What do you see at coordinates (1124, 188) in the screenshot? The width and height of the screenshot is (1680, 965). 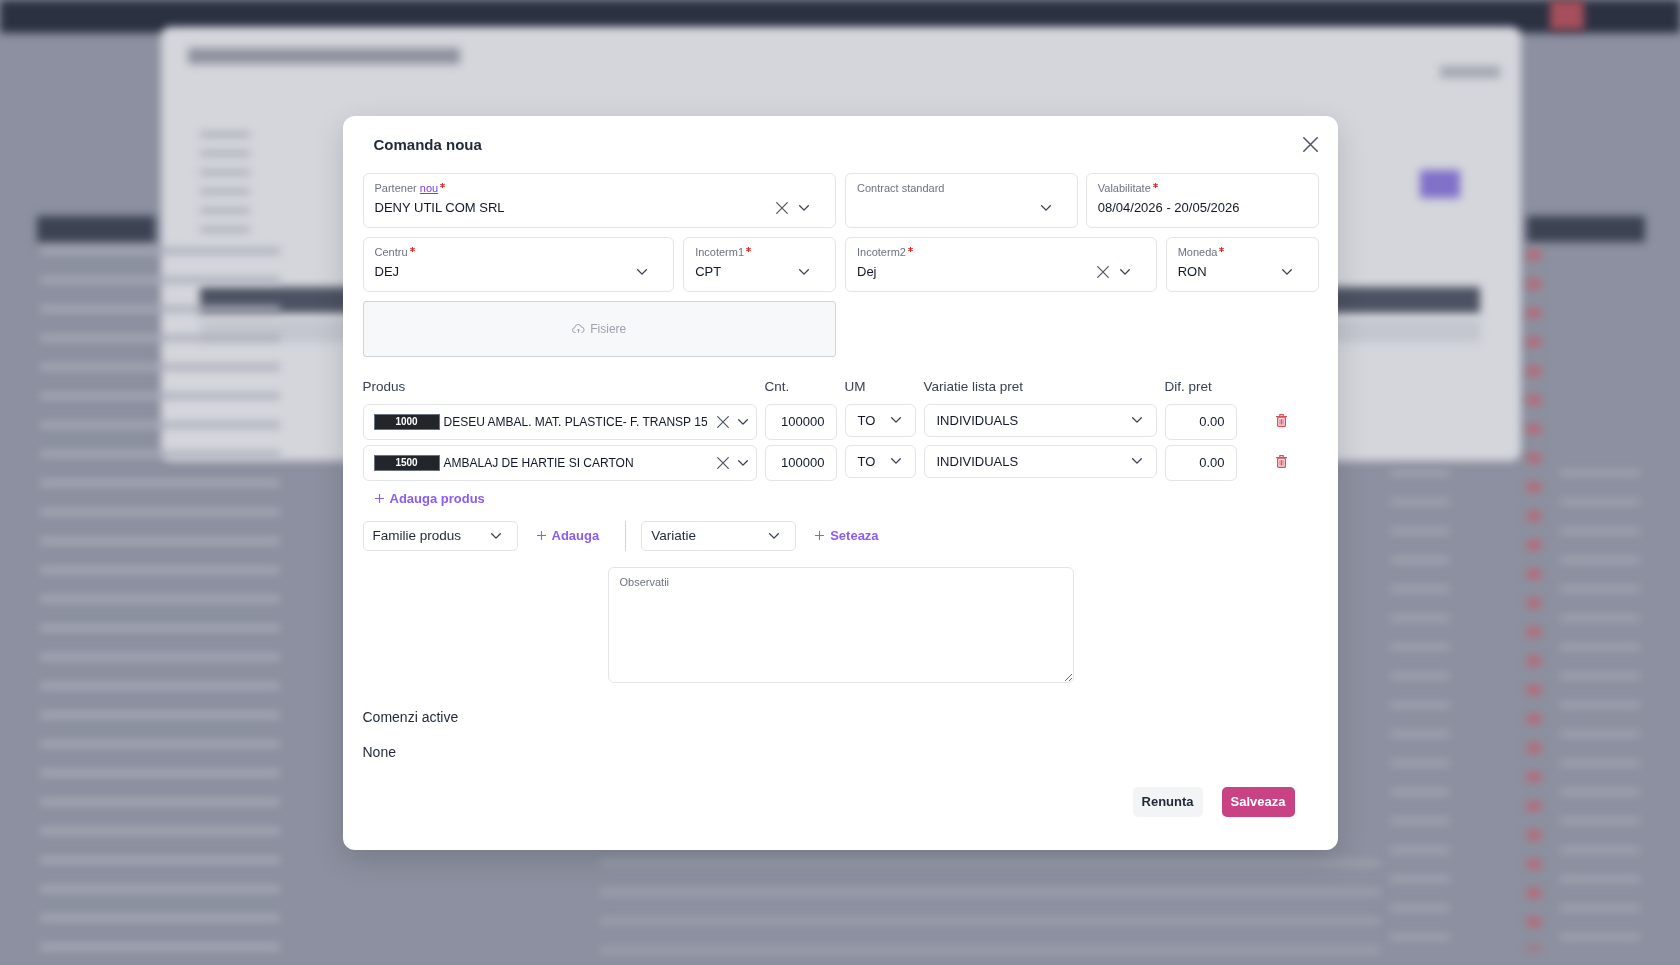 I see `field-label: Valabilitate` at bounding box center [1124, 188].